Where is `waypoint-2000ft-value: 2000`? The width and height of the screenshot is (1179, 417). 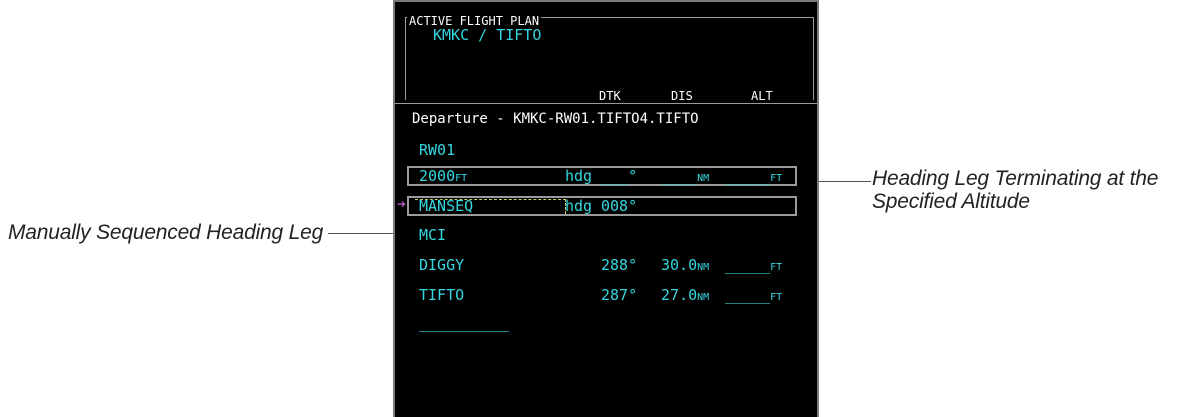 waypoint-2000ft-value: 2000 is located at coordinates (437, 176).